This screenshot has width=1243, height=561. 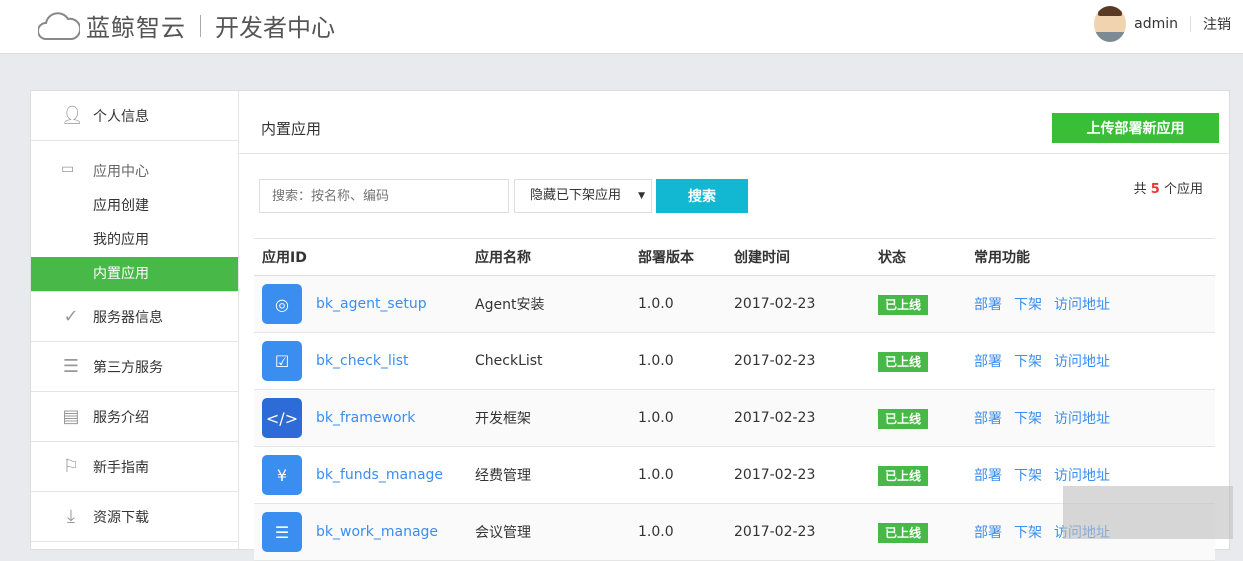 What do you see at coordinates (121, 517) in the screenshot?
I see `sidebar-item-label: 资源下载` at bounding box center [121, 517].